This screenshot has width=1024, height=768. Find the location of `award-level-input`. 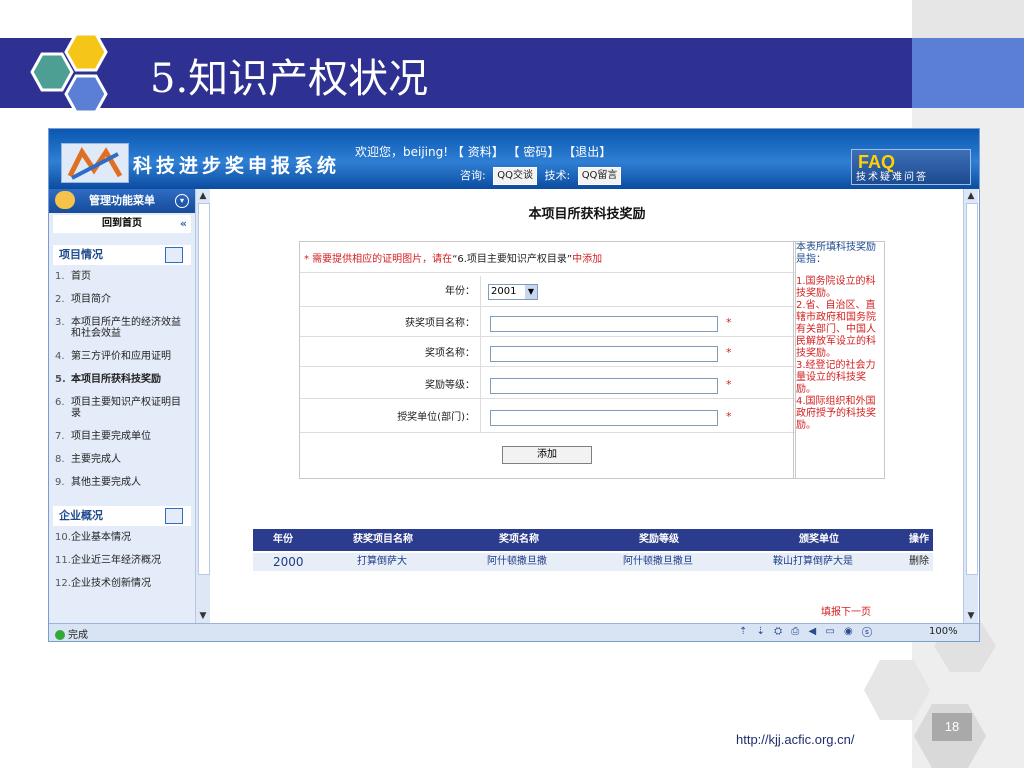

award-level-input is located at coordinates (604, 386).